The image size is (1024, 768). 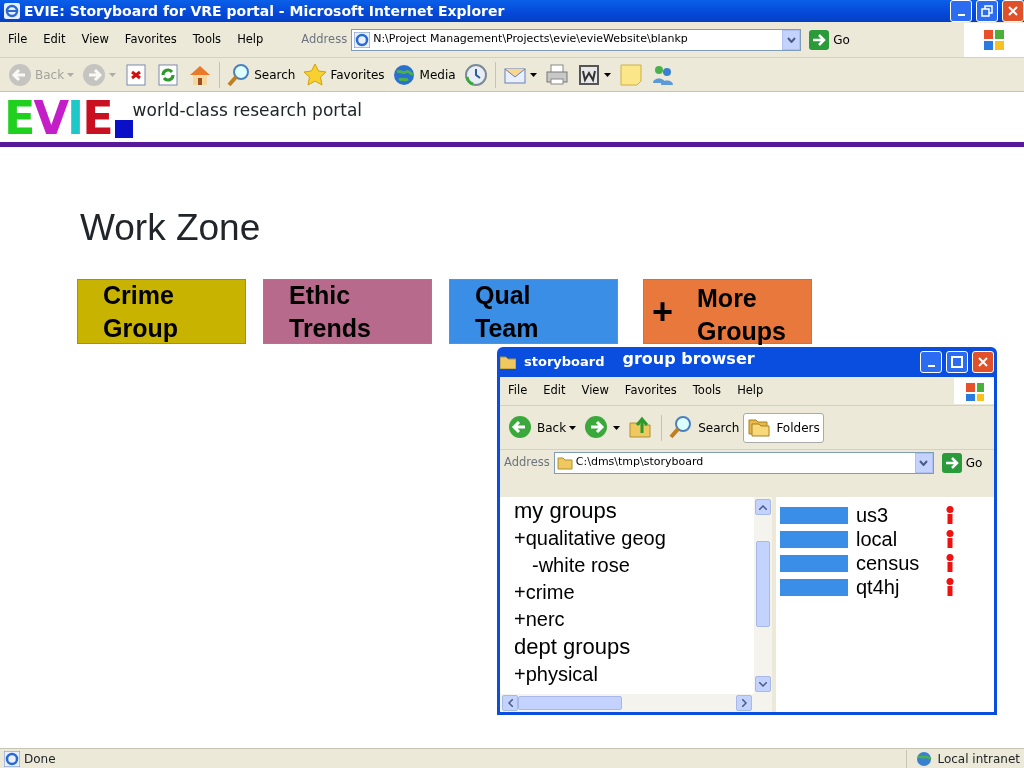 What do you see at coordinates (572, 647) in the screenshot?
I see `tree-heading: dept groups` at bounding box center [572, 647].